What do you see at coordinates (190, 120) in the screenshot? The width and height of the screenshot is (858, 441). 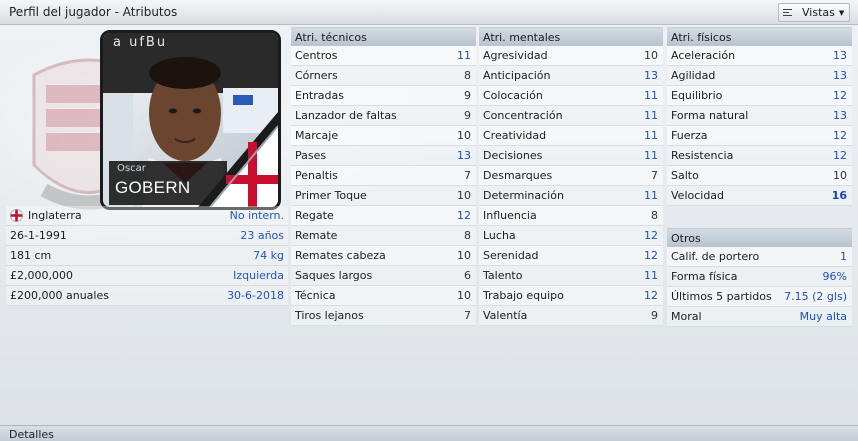 I see `player-photo-card: a ufBu Oscar GOBERN` at bounding box center [190, 120].